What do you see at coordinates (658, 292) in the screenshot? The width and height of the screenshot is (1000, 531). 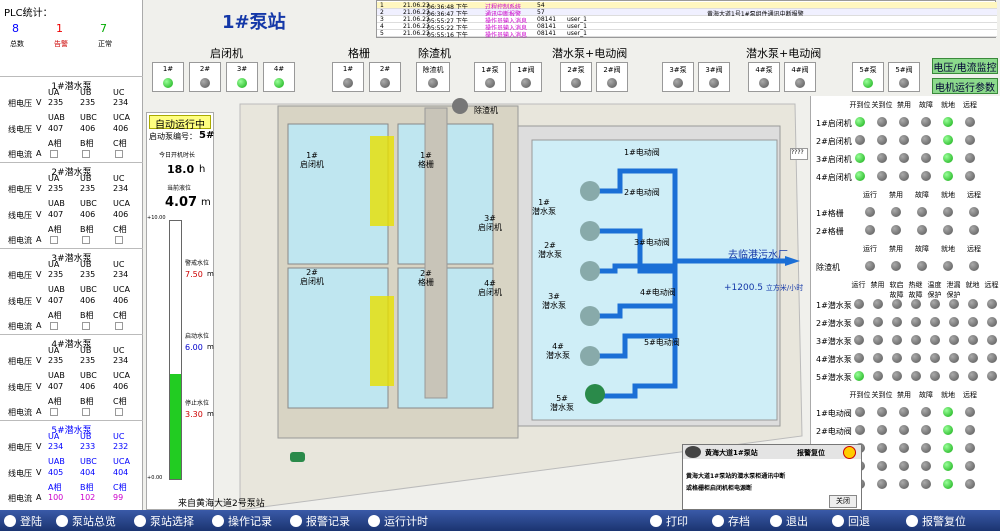 I see `valve-4-label: 4#电动阀` at bounding box center [658, 292].